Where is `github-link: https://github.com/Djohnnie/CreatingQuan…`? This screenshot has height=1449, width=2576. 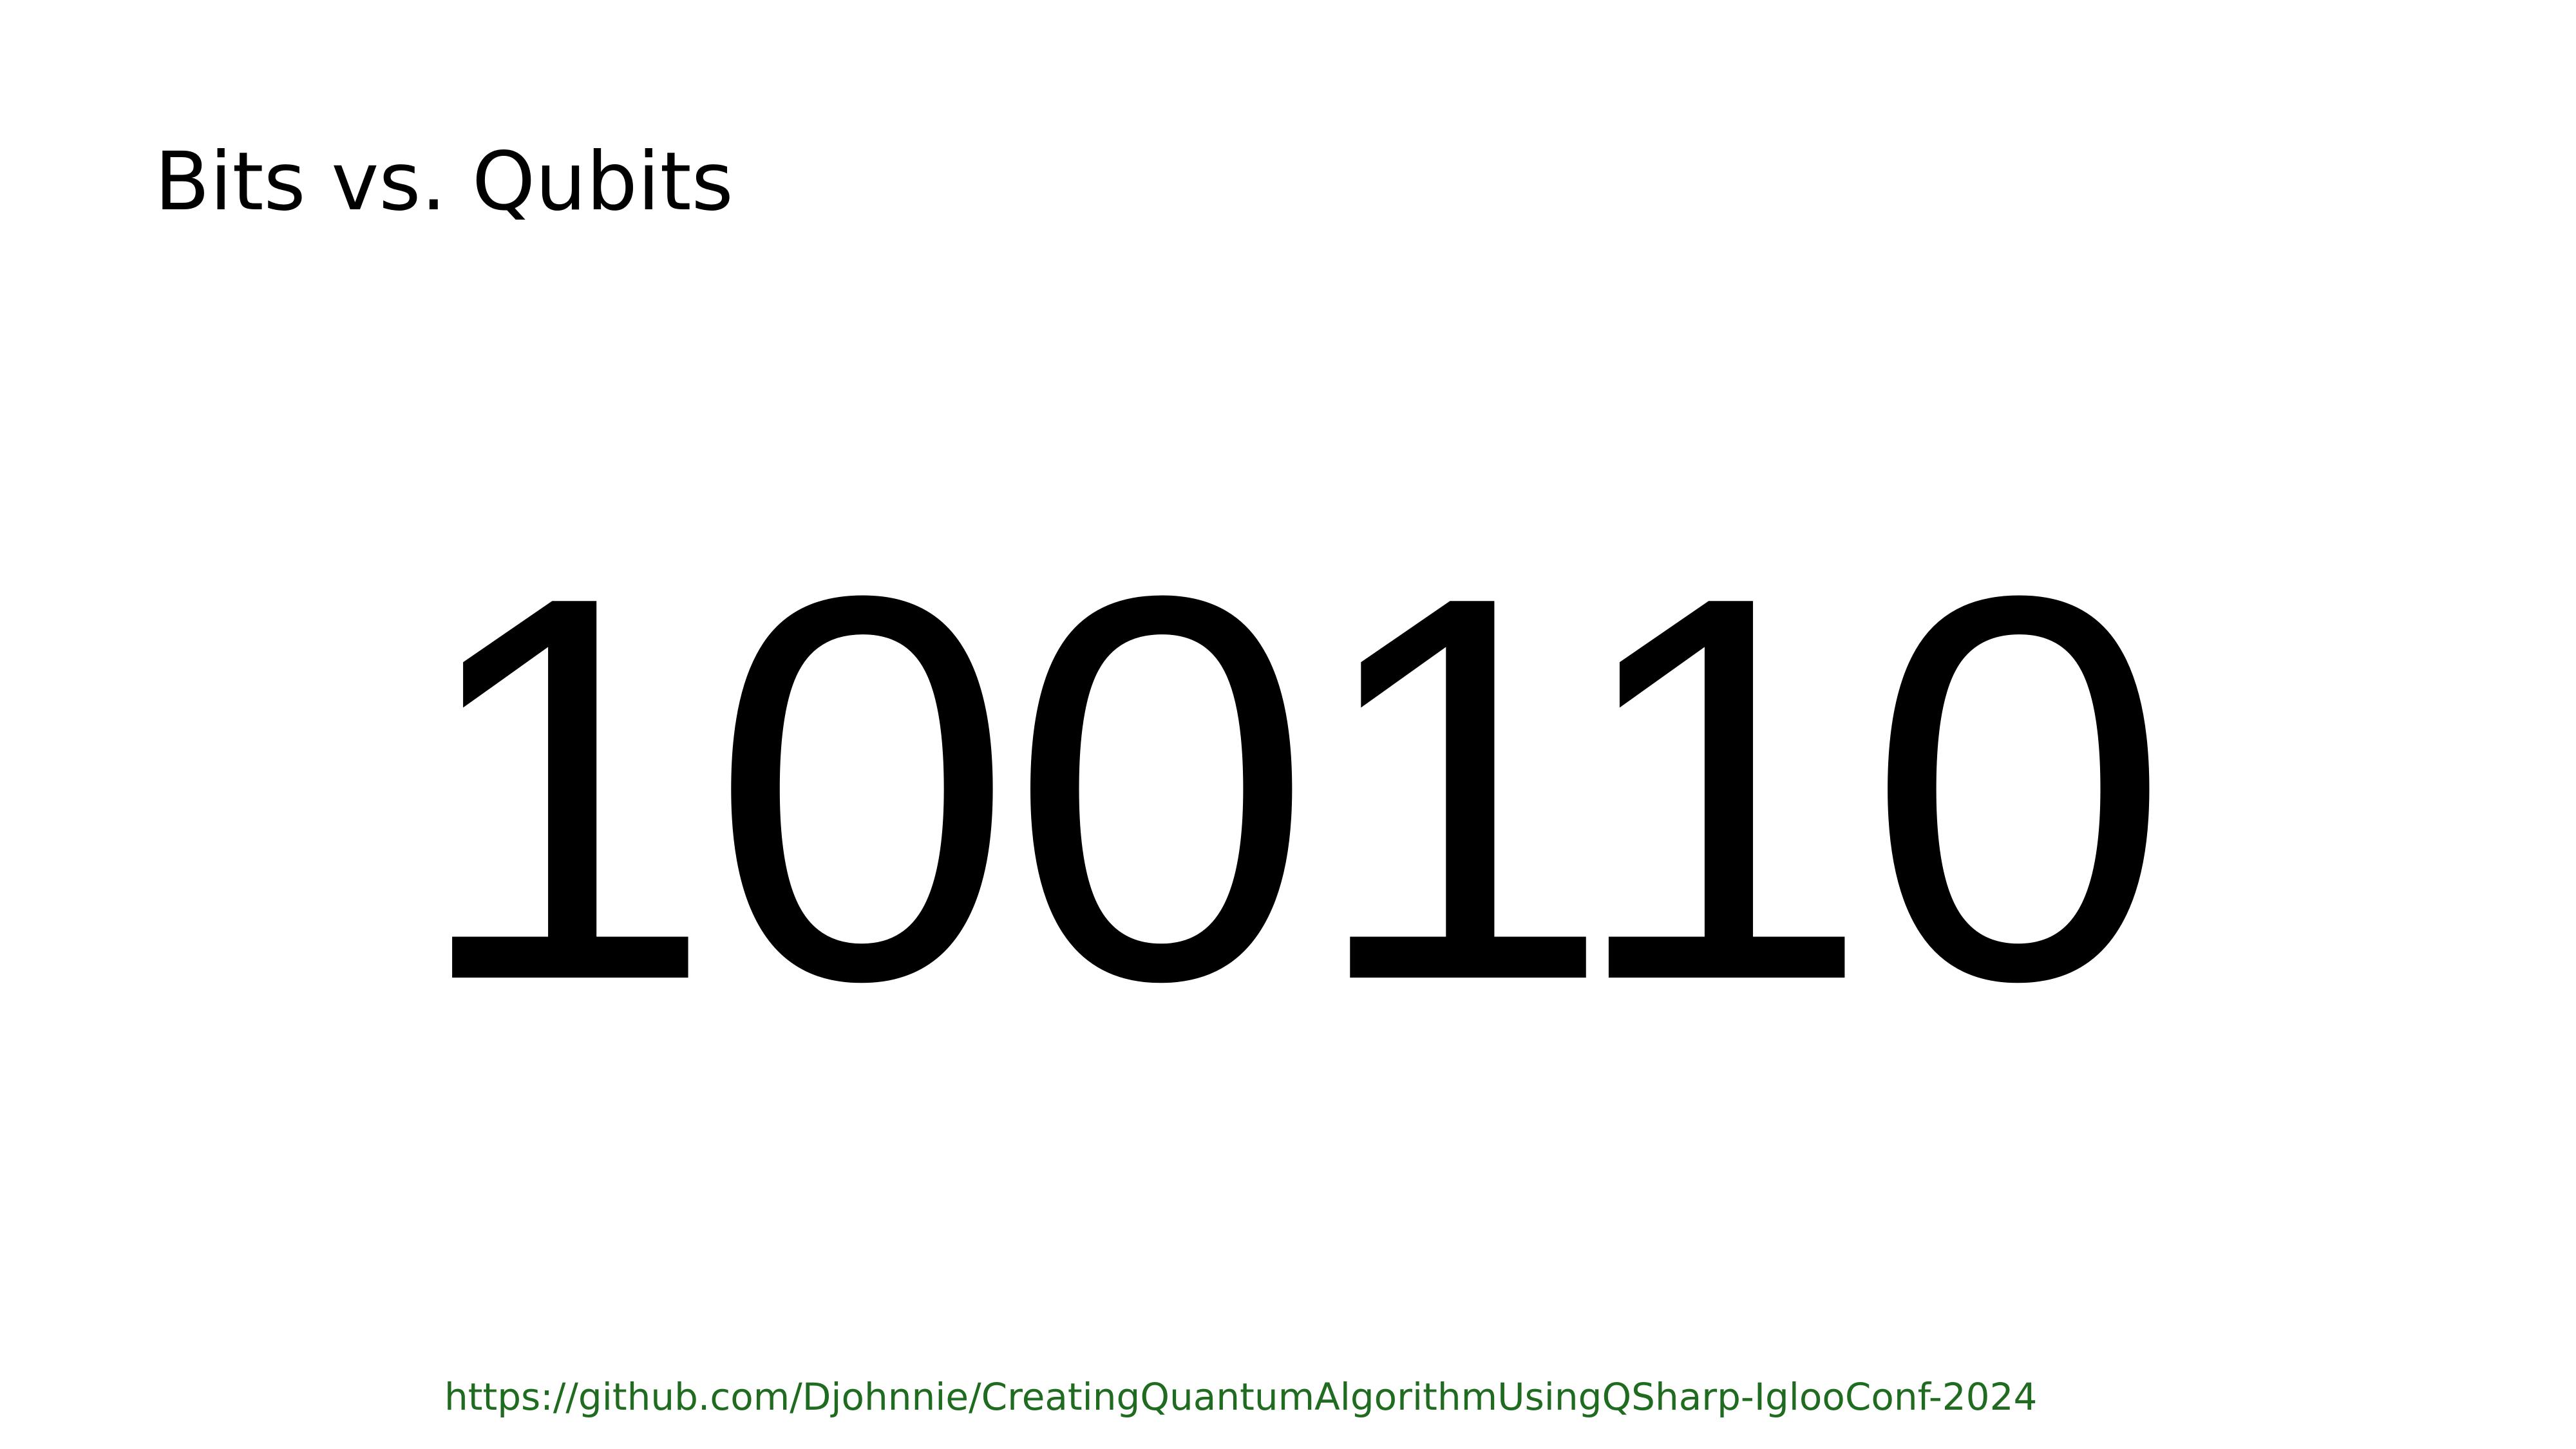
github-link: https://github.com/Djohnnie/CreatingQuan… is located at coordinates (1240, 1397).